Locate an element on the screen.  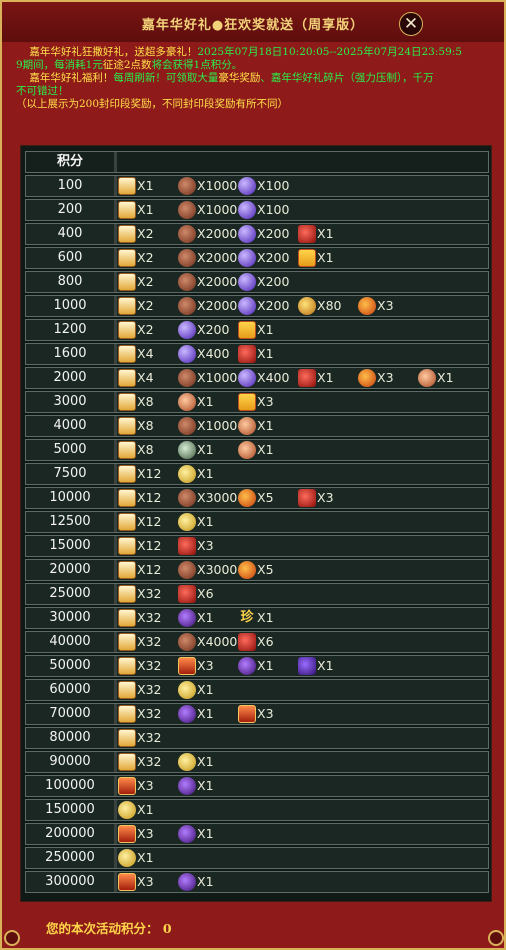
flame-orb-icon is located at coordinates (247, 570).